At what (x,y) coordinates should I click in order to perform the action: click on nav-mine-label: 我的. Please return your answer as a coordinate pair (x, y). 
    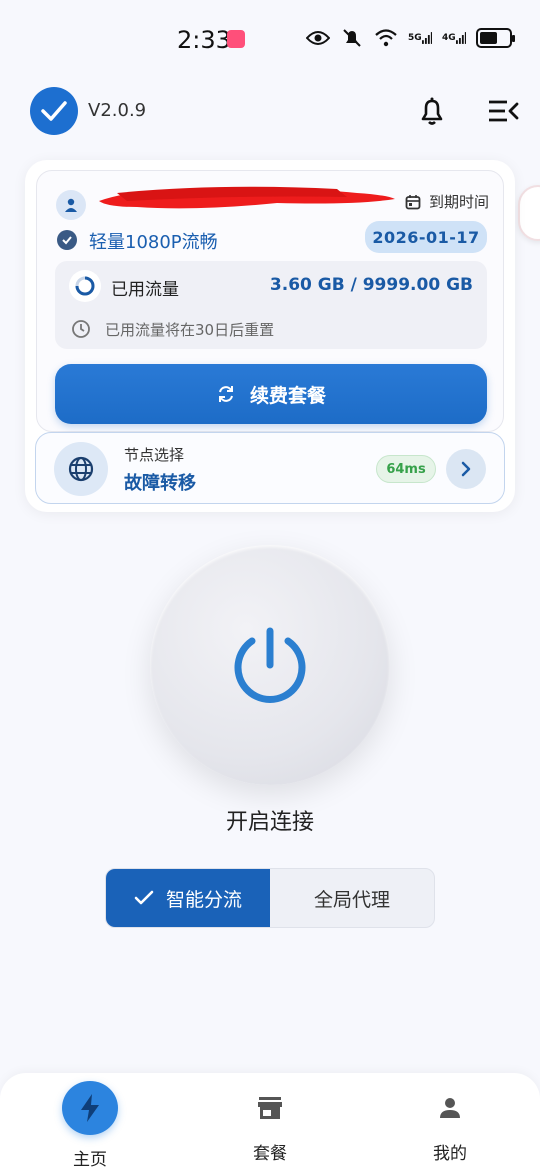
    Looking at the image, I should click on (450, 1154).